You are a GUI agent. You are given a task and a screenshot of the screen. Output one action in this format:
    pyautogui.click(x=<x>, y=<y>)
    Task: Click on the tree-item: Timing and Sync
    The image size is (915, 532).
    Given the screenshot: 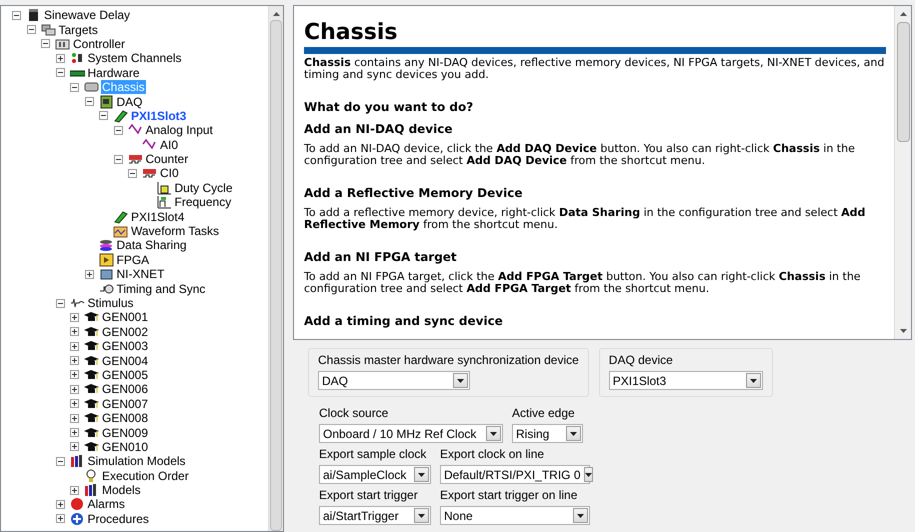 What is the action you would take?
    pyautogui.click(x=161, y=289)
    